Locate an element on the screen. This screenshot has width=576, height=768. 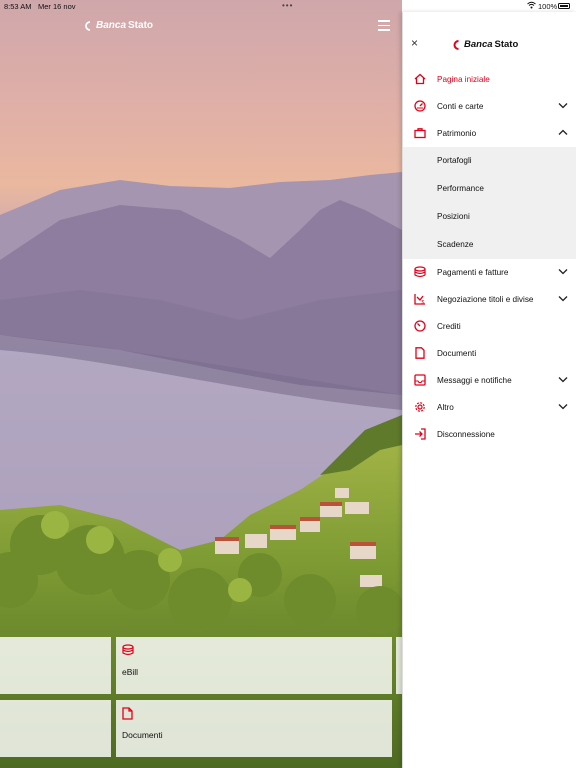
menu-item-disconnessione: Disconnessione is located at coordinates (489, 434).